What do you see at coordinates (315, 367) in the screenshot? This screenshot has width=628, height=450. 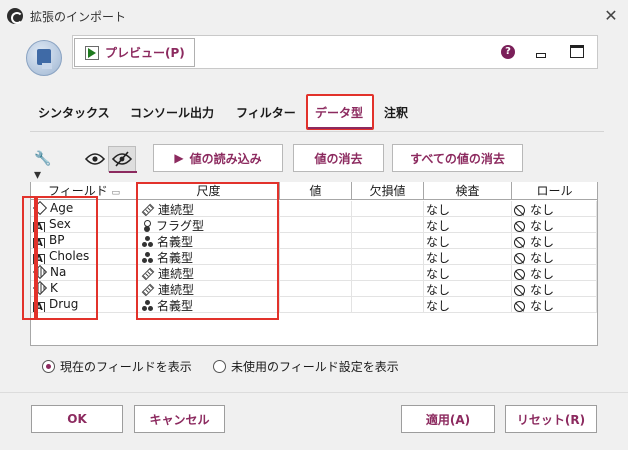 I see `radio-label: 未使用のフィールド設定を表示` at bounding box center [315, 367].